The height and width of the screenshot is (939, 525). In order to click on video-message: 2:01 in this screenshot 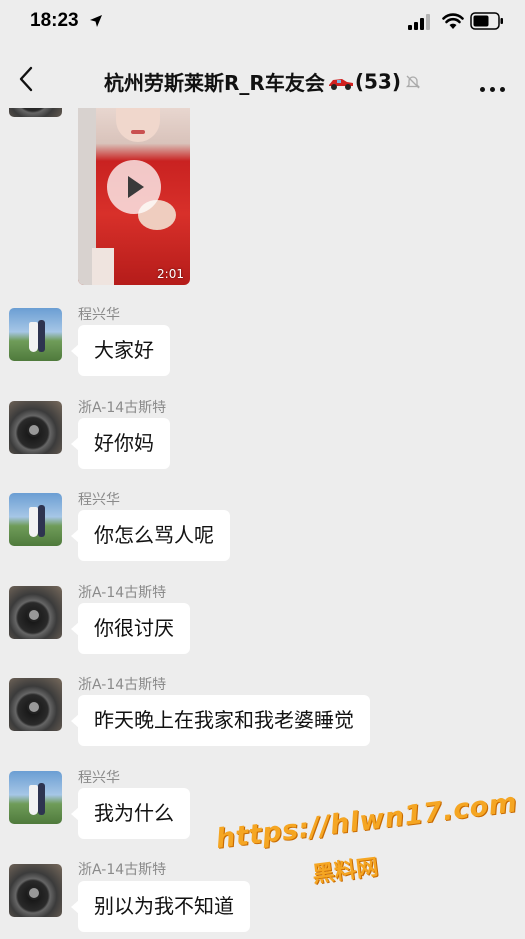, I will do `click(134, 196)`.